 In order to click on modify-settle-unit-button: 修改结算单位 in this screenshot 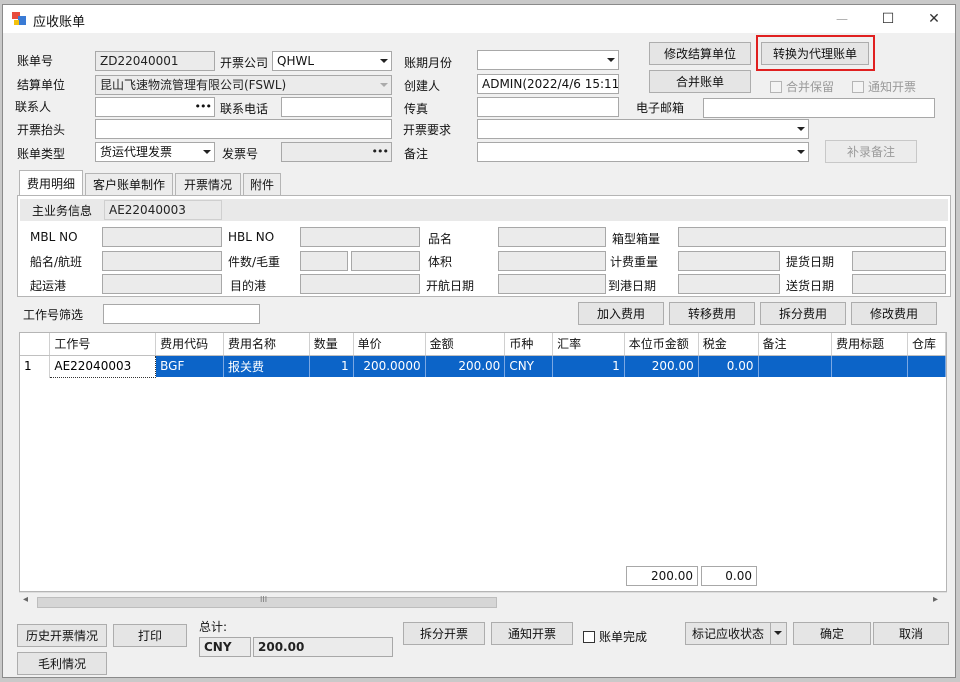, I will do `click(700, 53)`.